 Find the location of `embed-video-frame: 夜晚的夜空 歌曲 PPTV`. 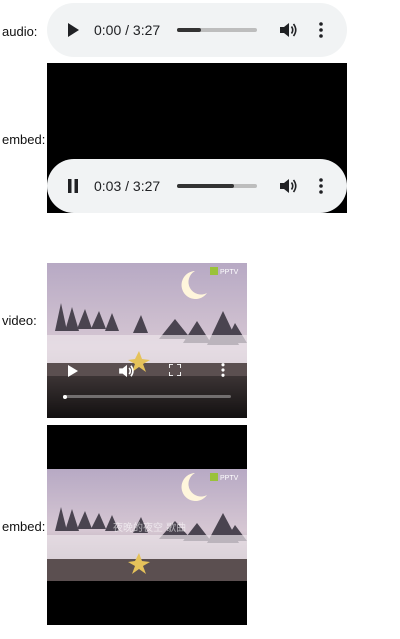

embed-video-frame: 夜晚的夜空 歌曲 PPTV is located at coordinates (147, 525).